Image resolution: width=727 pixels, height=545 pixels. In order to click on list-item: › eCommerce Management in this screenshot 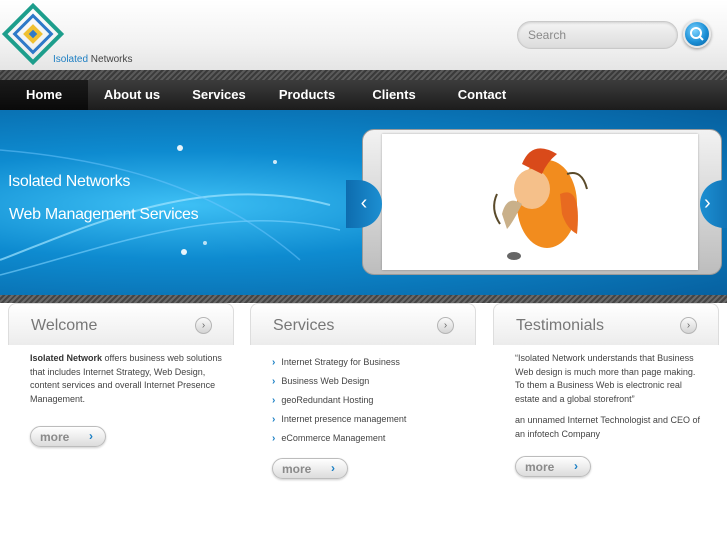, I will do `click(339, 440)`.